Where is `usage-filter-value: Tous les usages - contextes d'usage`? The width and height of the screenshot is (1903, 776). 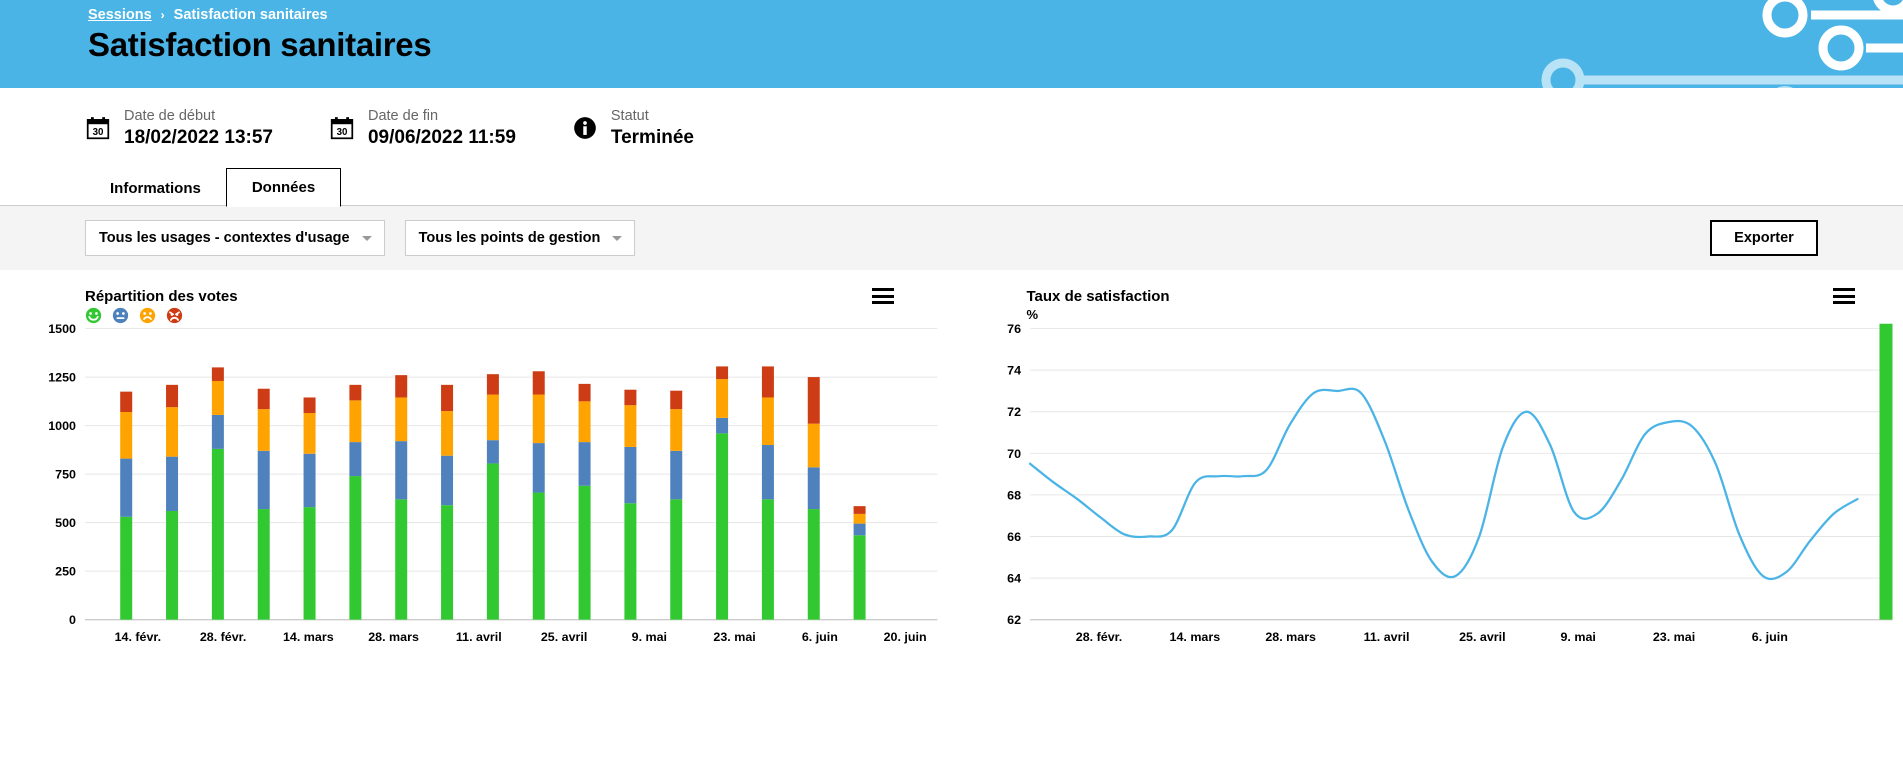
usage-filter-value: Tous les usages - contextes d'usage is located at coordinates (224, 238).